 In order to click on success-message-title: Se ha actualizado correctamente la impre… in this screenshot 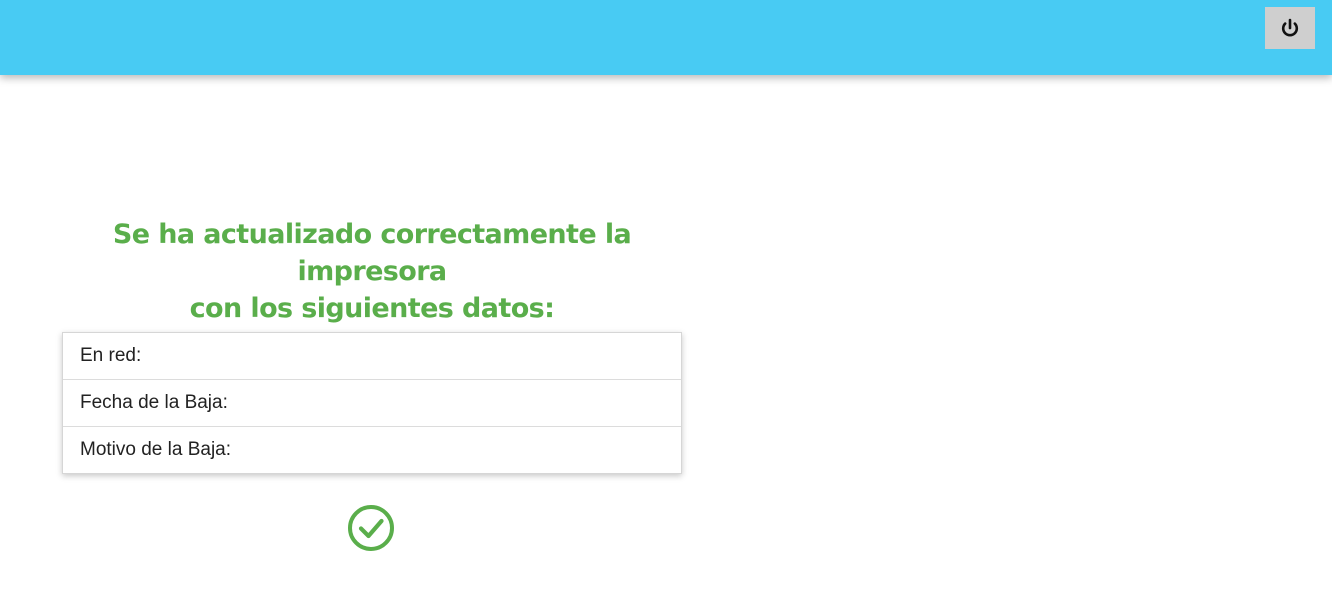, I will do `click(372, 271)`.